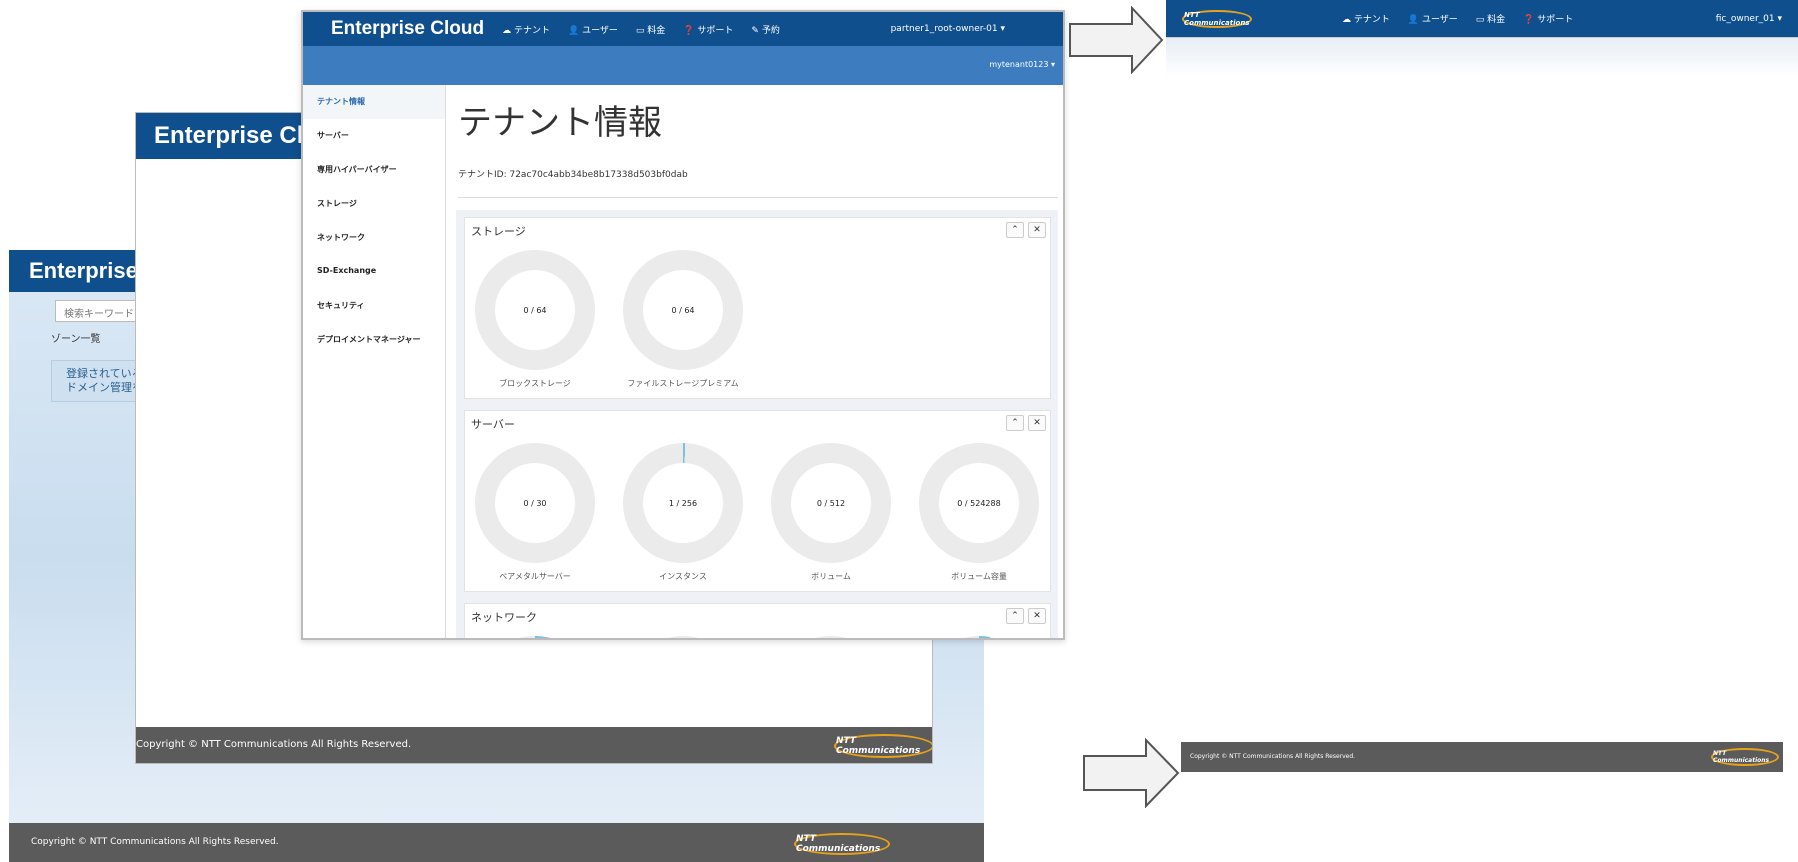 The image size is (1798, 862). Describe the element at coordinates (374, 272) in the screenshot. I see `sidebar-item-sd-exchange: SD-Exchange` at that location.